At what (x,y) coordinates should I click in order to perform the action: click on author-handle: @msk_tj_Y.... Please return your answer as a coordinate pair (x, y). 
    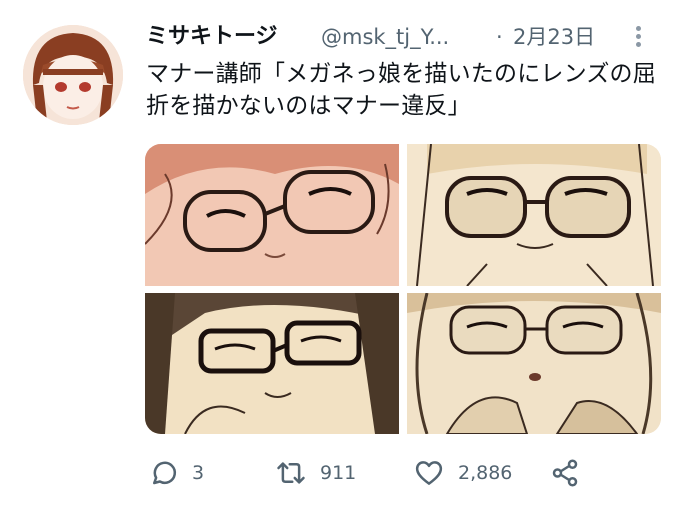
    Looking at the image, I should click on (385, 37).